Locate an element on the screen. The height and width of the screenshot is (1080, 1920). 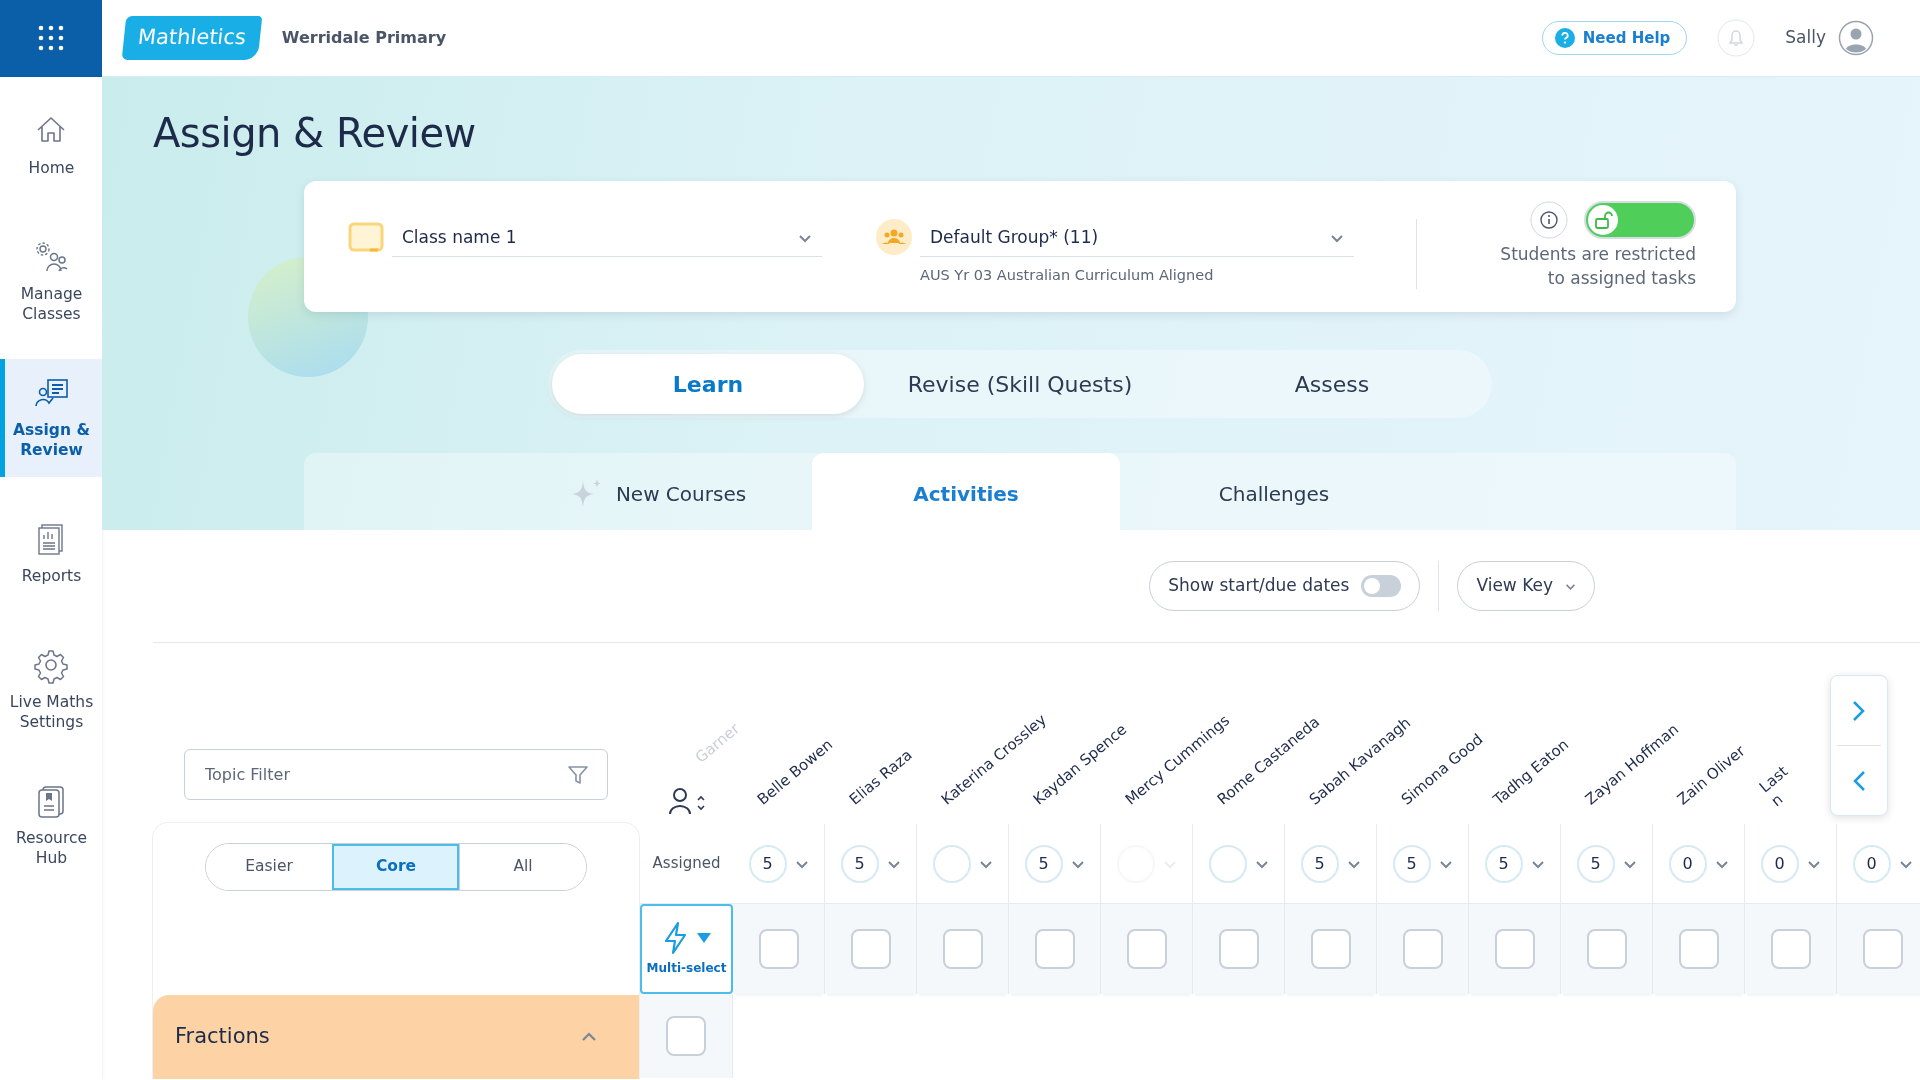
tab: Learn is located at coordinates (708, 384).